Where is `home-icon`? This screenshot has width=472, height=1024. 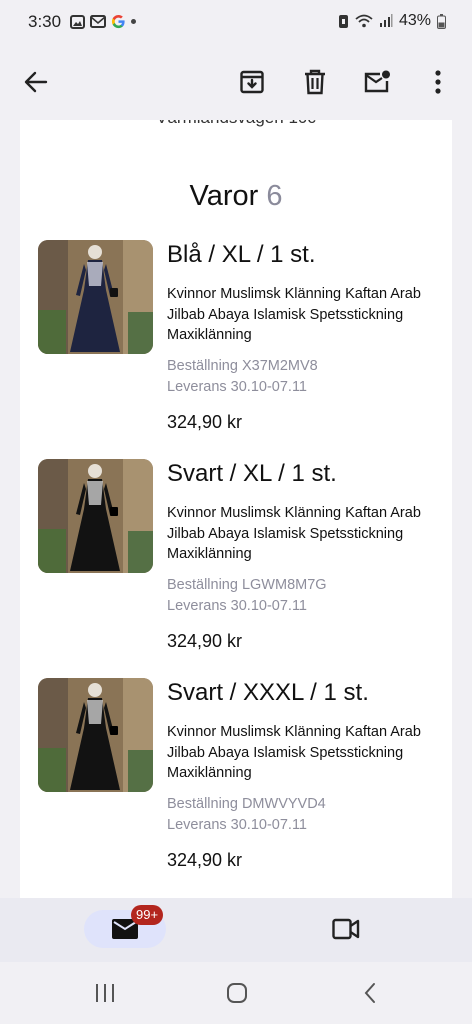 home-icon is located at coordinates (237, 993).